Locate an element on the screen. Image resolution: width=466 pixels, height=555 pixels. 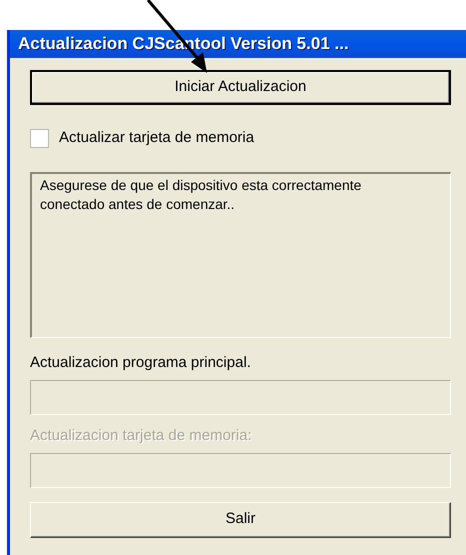
start-button: Iniciar Actualizacion is located at coordinates (240, 87).